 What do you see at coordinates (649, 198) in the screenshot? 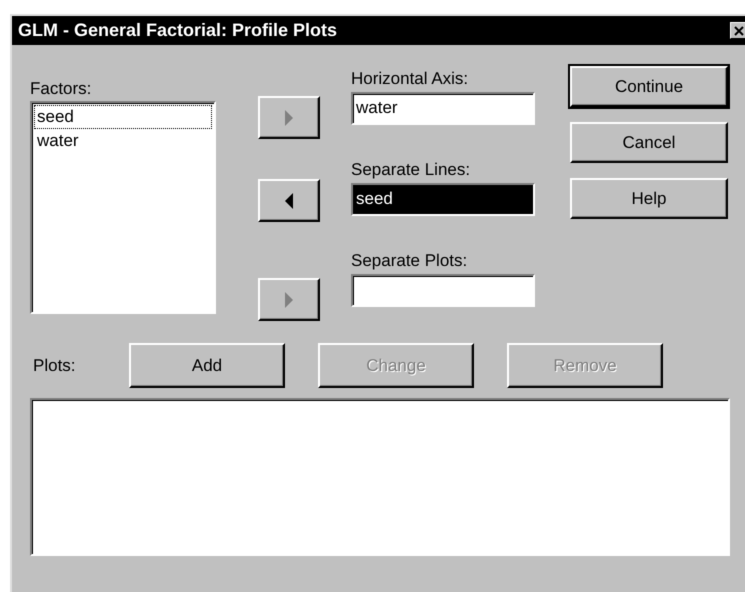
I see `dialog-button: Help` at bounding box center [649, 198].